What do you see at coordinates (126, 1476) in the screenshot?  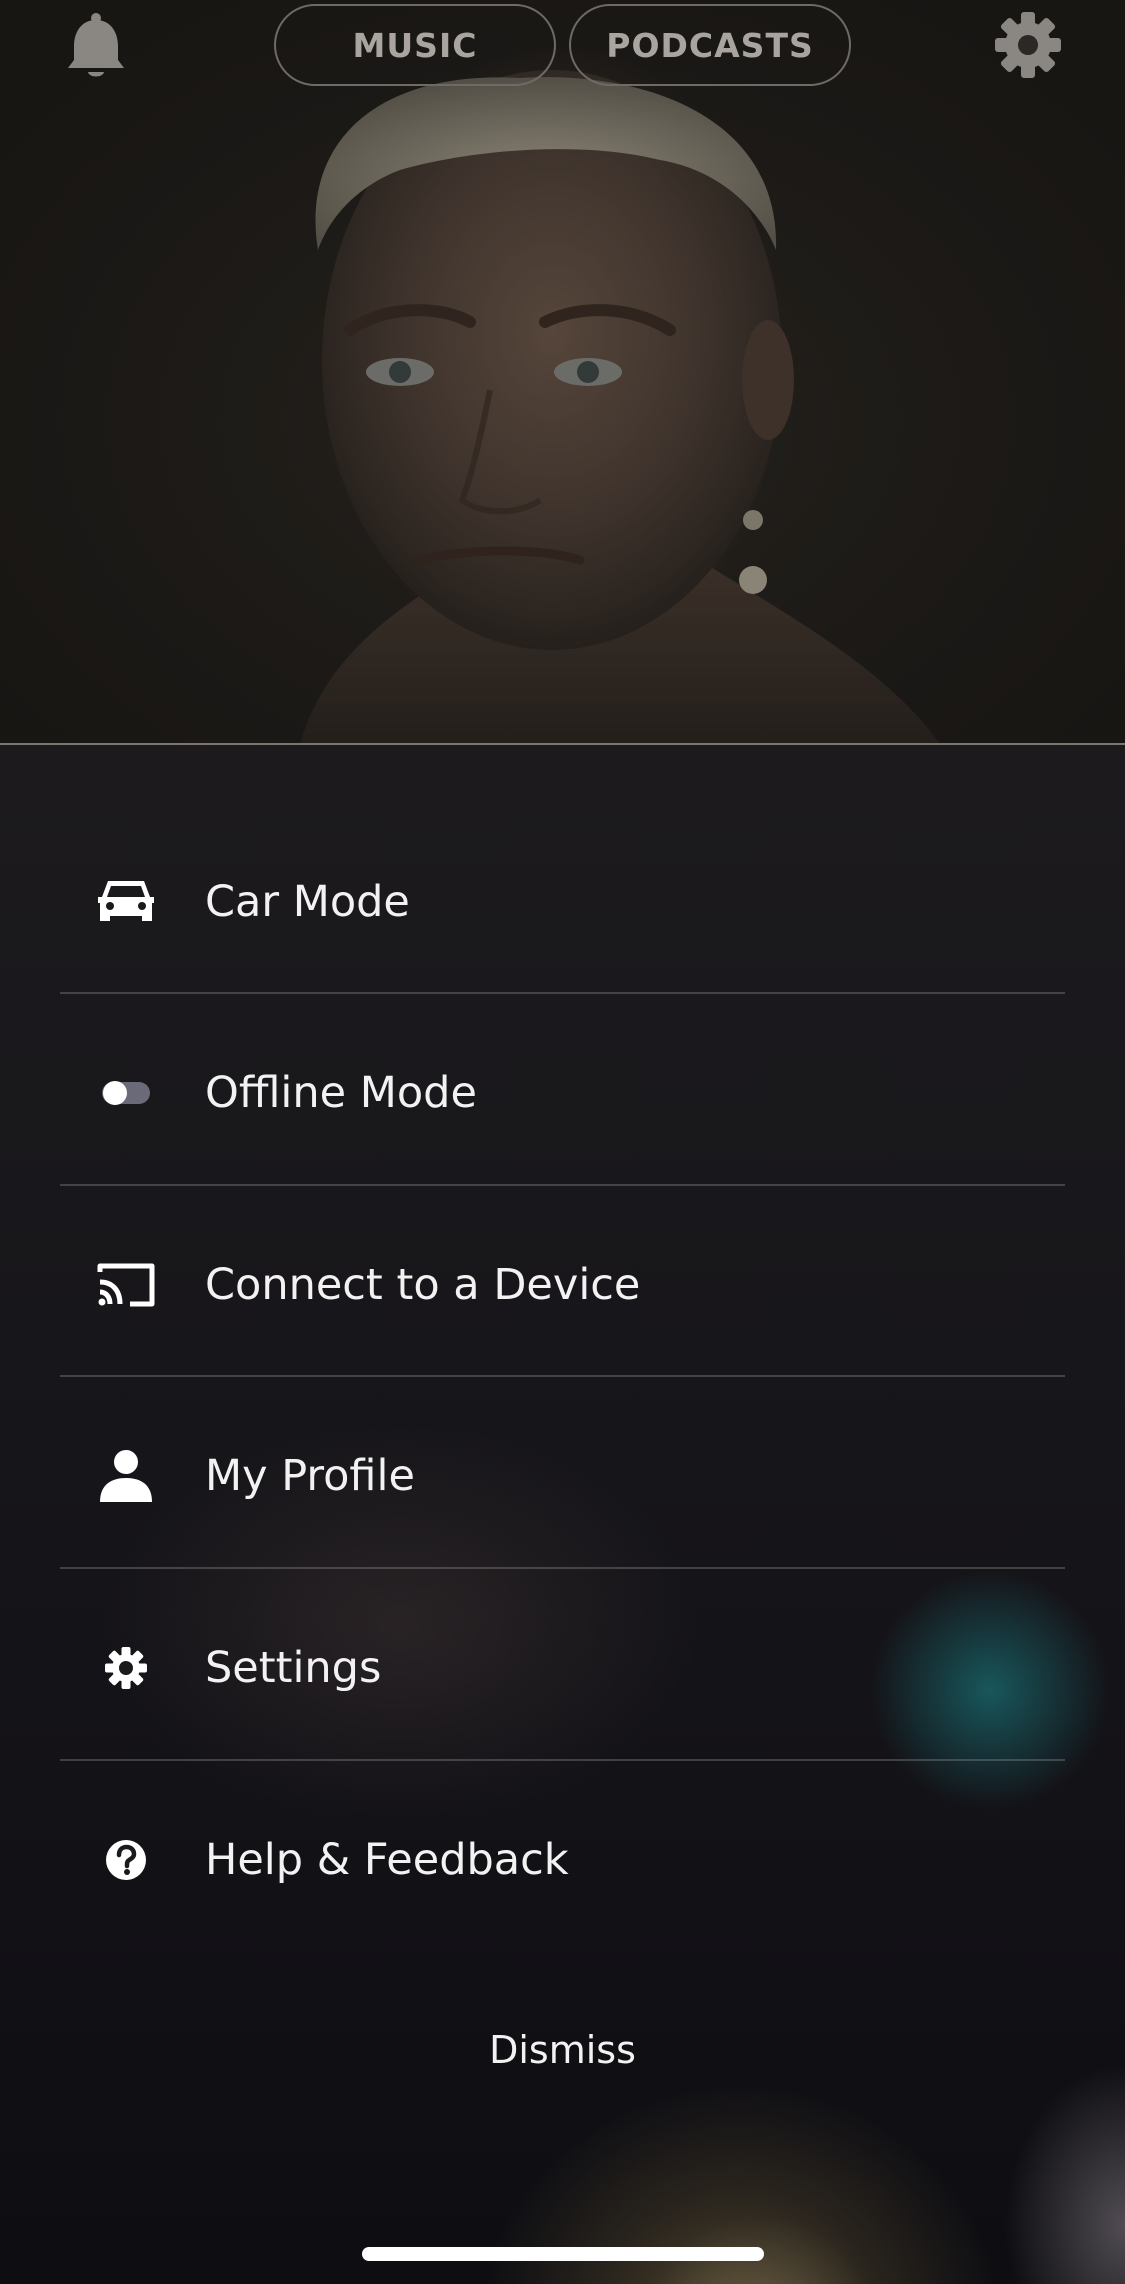 I see `person-icon` at bounding box center [126, 1476].